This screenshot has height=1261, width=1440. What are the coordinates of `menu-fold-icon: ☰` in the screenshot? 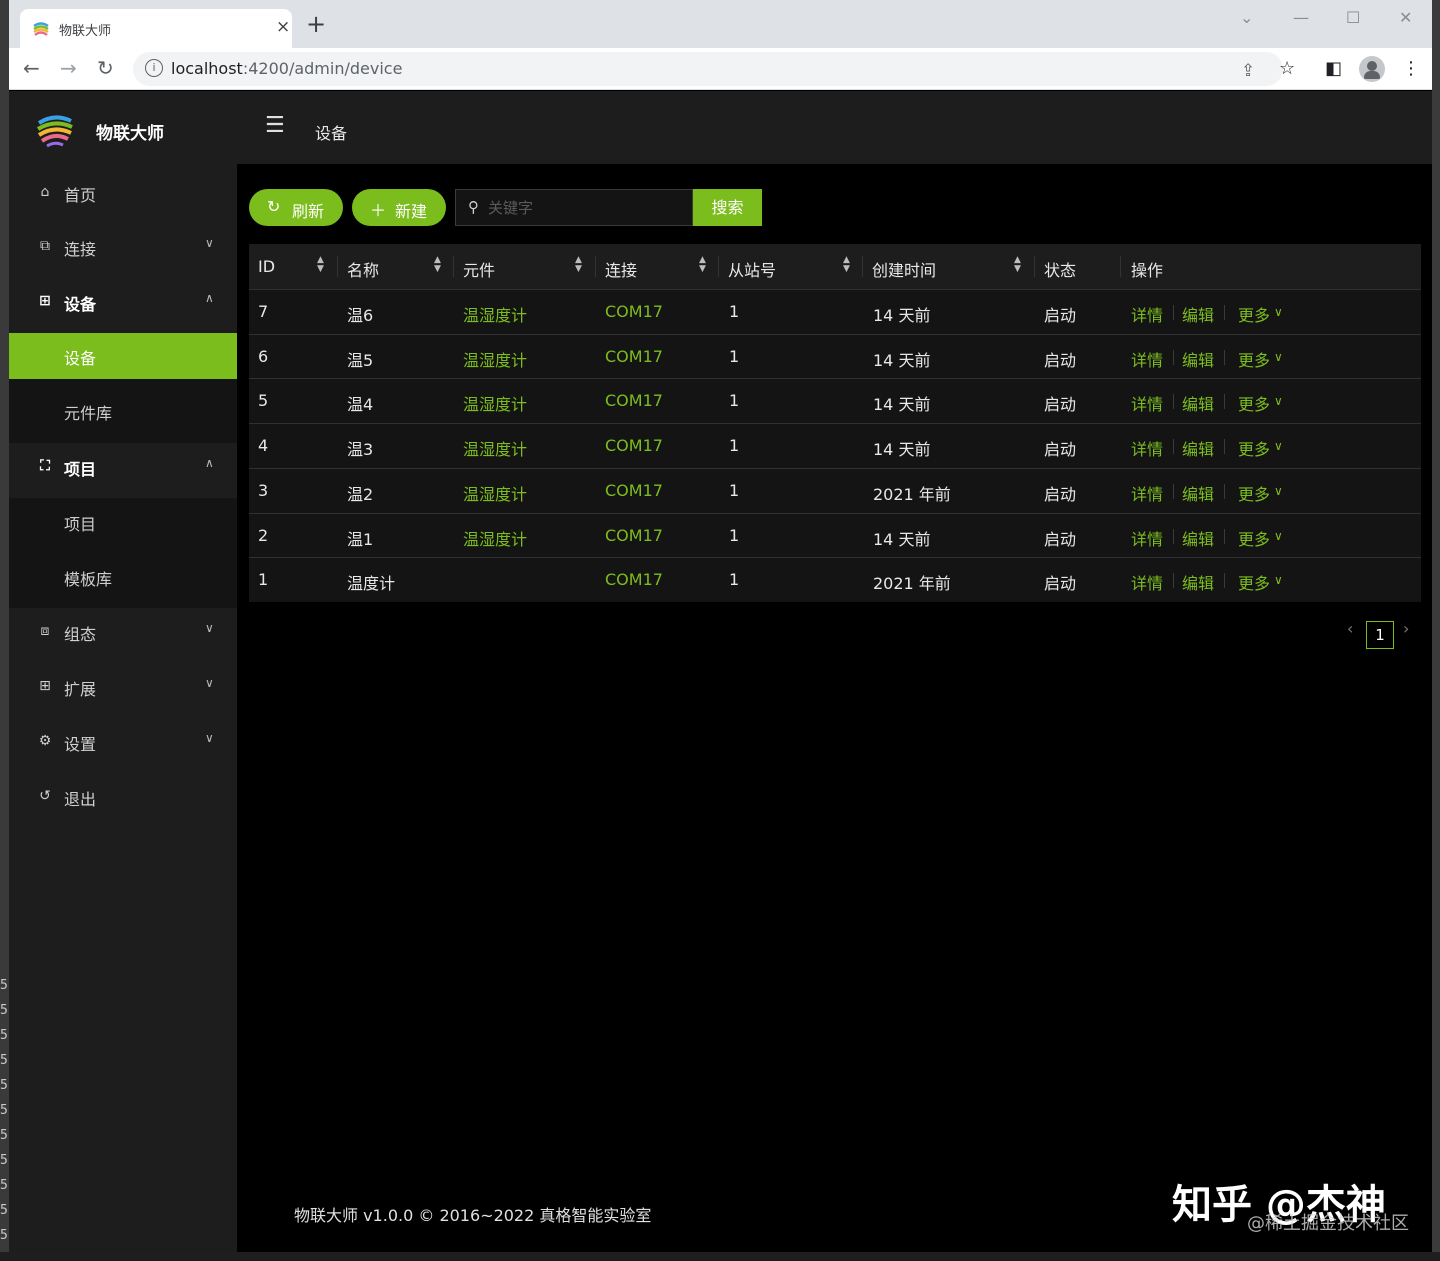 It's located at (275, 125).